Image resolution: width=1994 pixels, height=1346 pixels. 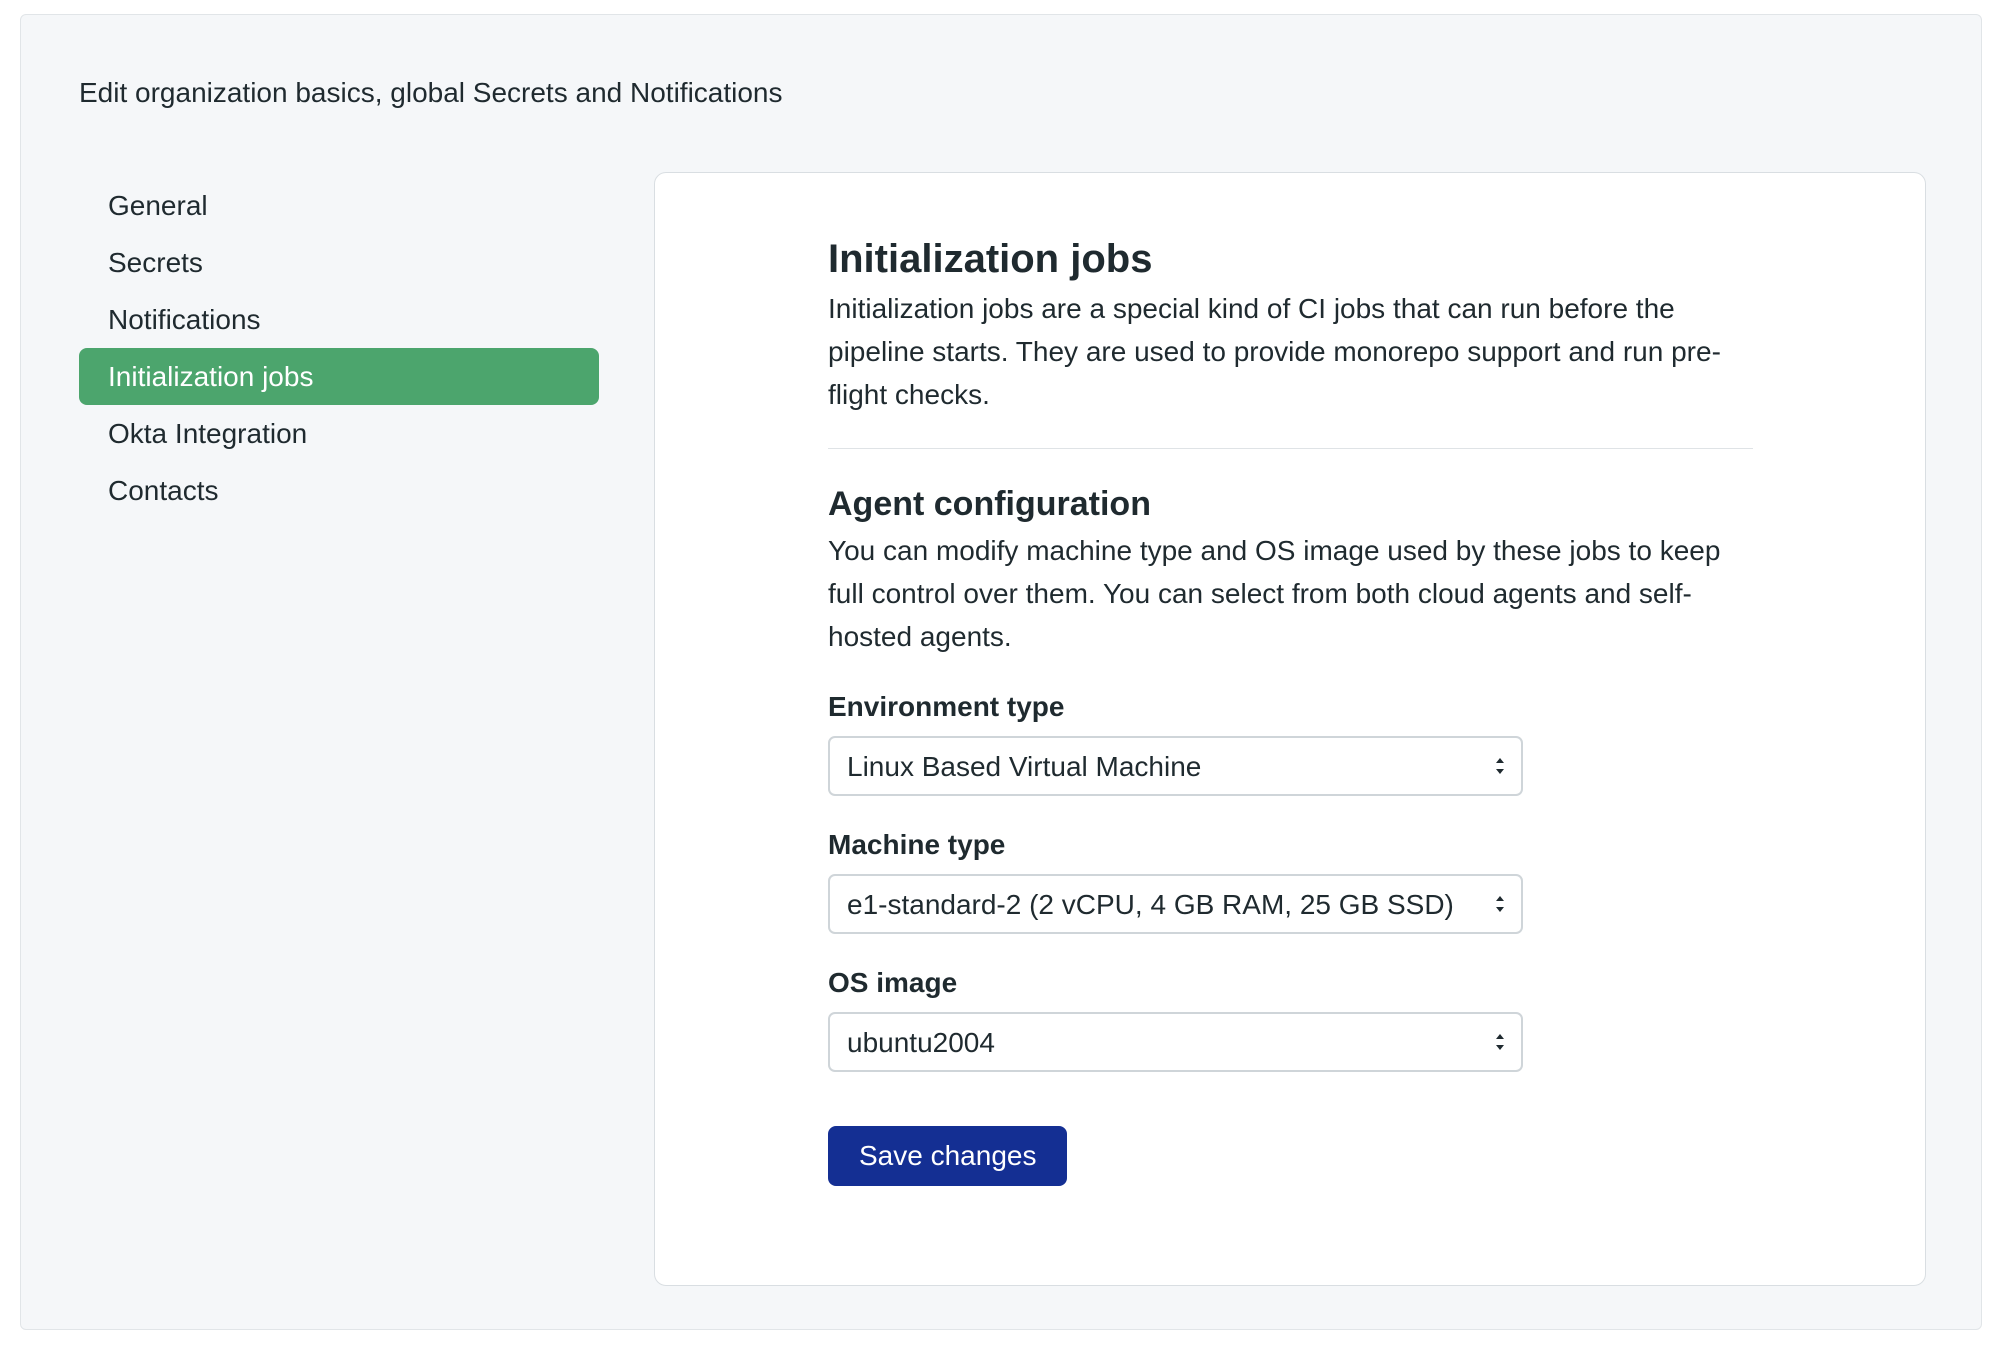 What do you see at coordinates (1290, 448) in the screenshot?
I see `section-divider` at bounding box center [1290, 448].